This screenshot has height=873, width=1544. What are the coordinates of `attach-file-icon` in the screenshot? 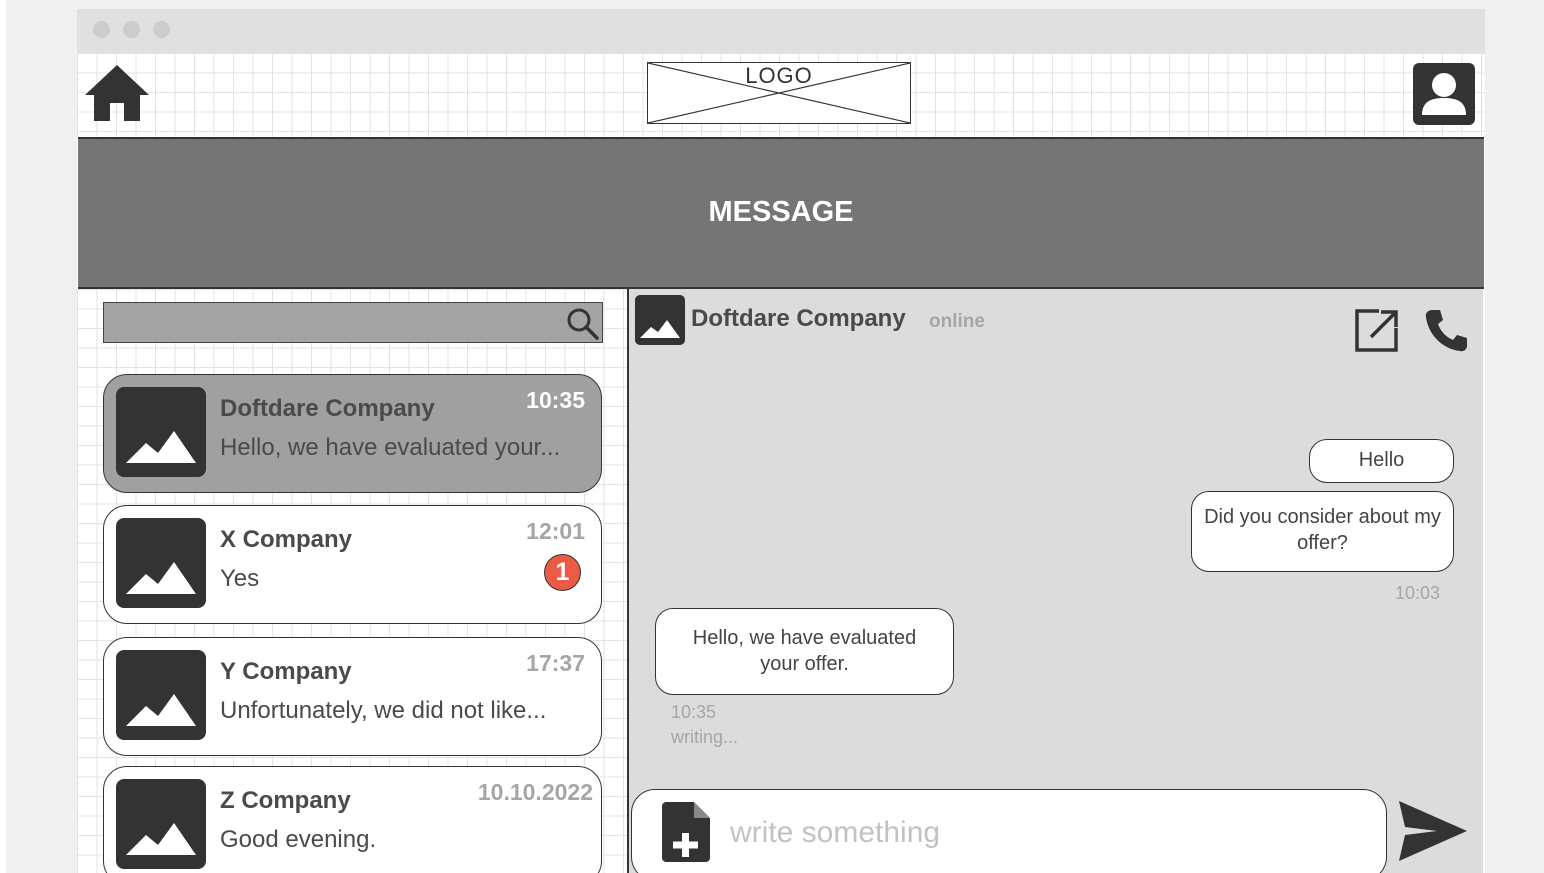 It's located at (686, 832).